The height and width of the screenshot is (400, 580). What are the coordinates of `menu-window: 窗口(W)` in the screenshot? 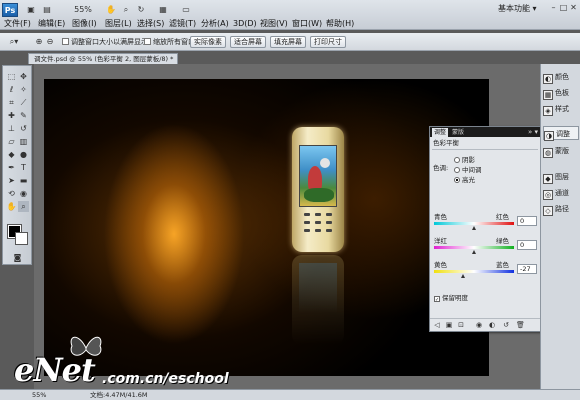 It's located at (307, 24).